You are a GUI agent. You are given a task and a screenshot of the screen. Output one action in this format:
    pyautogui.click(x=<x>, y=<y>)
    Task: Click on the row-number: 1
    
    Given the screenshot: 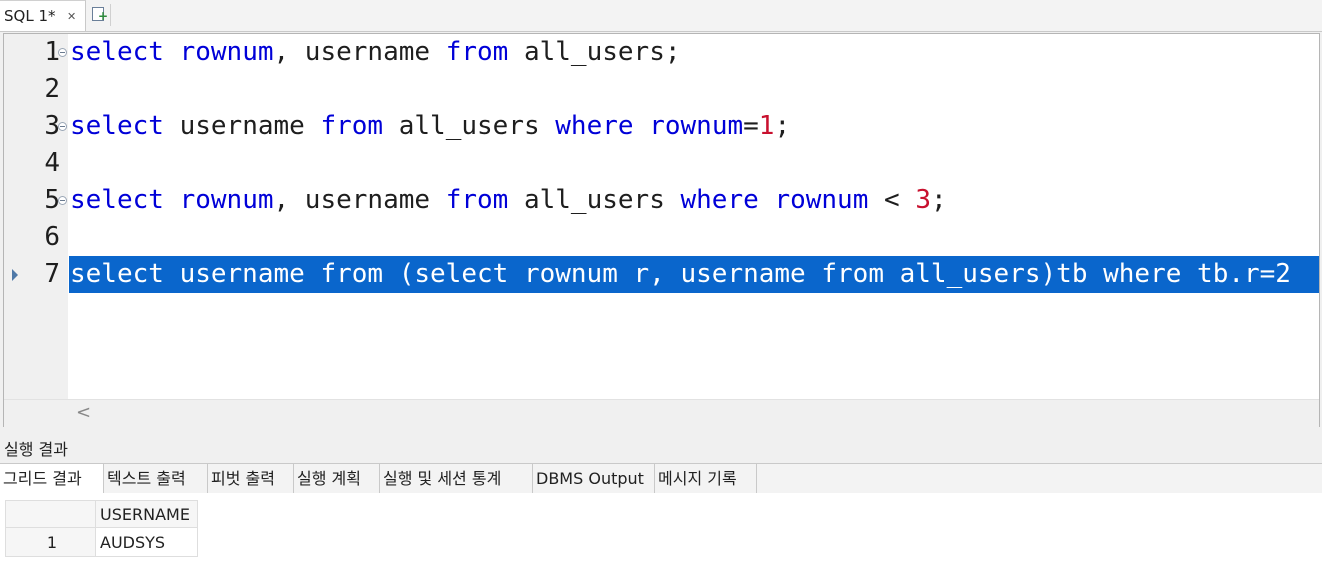 What is the action you would take?
    pyautogui.click(x=50, y=542)
    